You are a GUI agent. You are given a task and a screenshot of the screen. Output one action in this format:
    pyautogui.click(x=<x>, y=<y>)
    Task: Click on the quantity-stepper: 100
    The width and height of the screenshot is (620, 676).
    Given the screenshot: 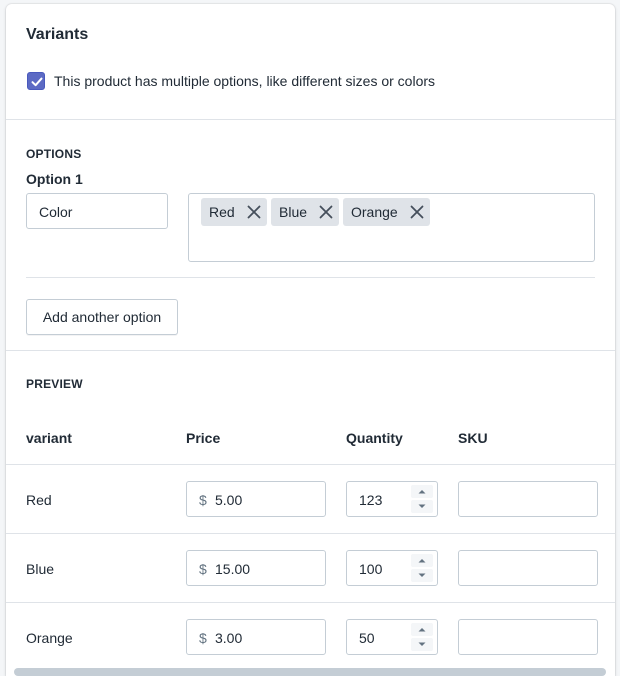 What is the action you would take?
    pyautogui.click(x=392, y=568)
    